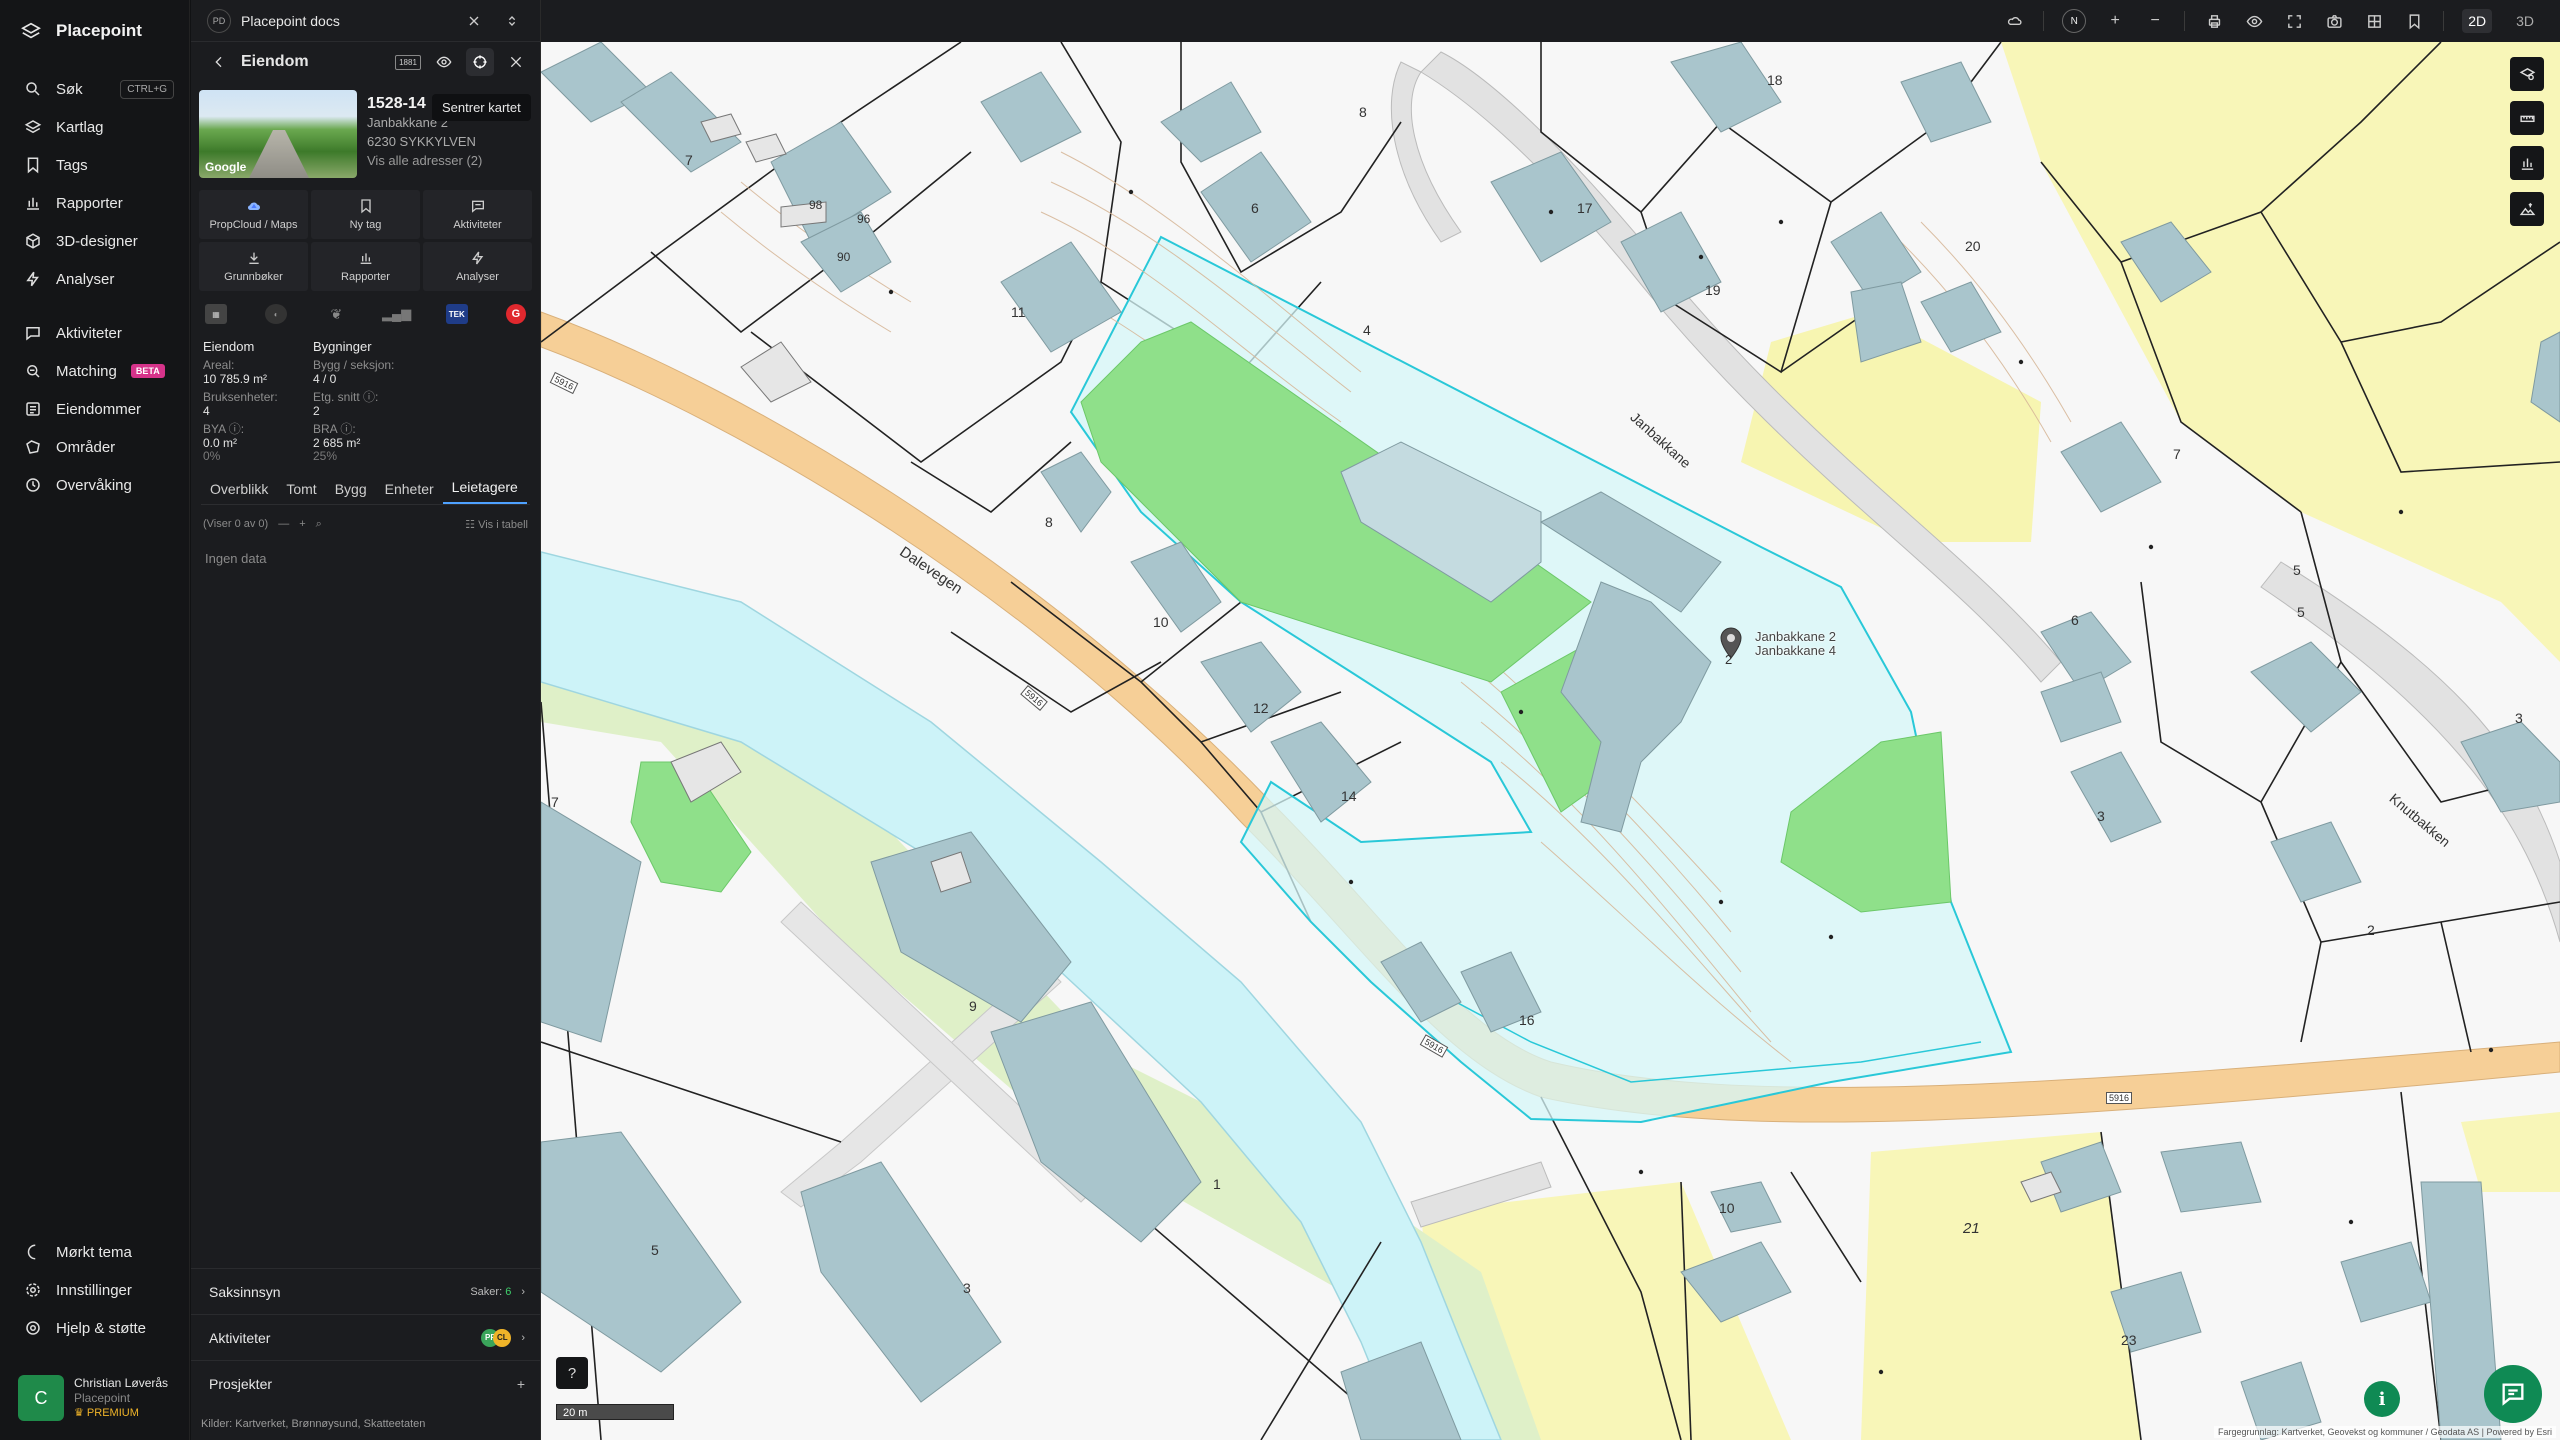  I want to click on fact-value: 2 685 m², so click(419, 443).